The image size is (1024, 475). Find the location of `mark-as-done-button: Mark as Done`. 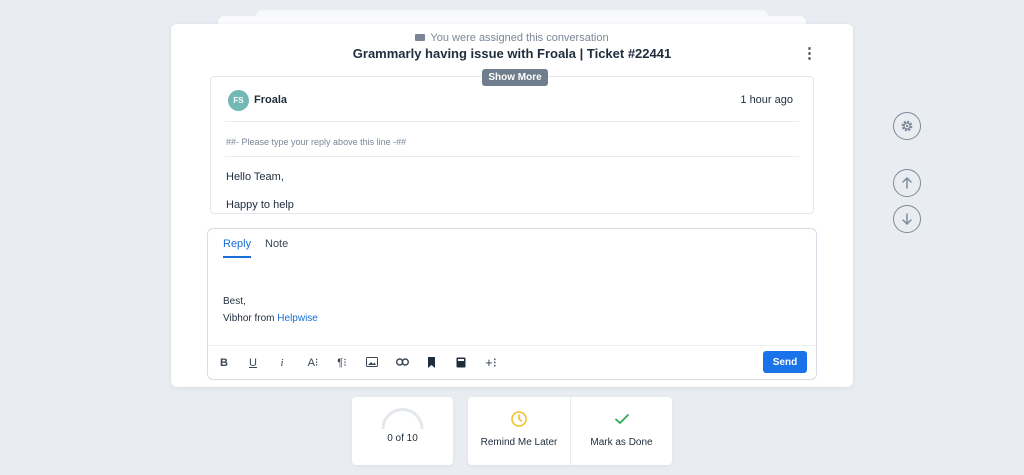

mark-as-done-button: Mark as Done is located at coordinates (621, 431).